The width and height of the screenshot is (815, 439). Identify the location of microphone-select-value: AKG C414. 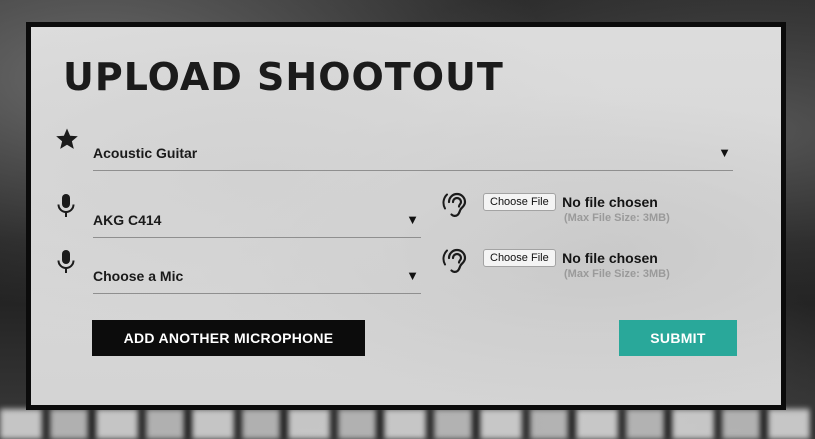
(127, 220).